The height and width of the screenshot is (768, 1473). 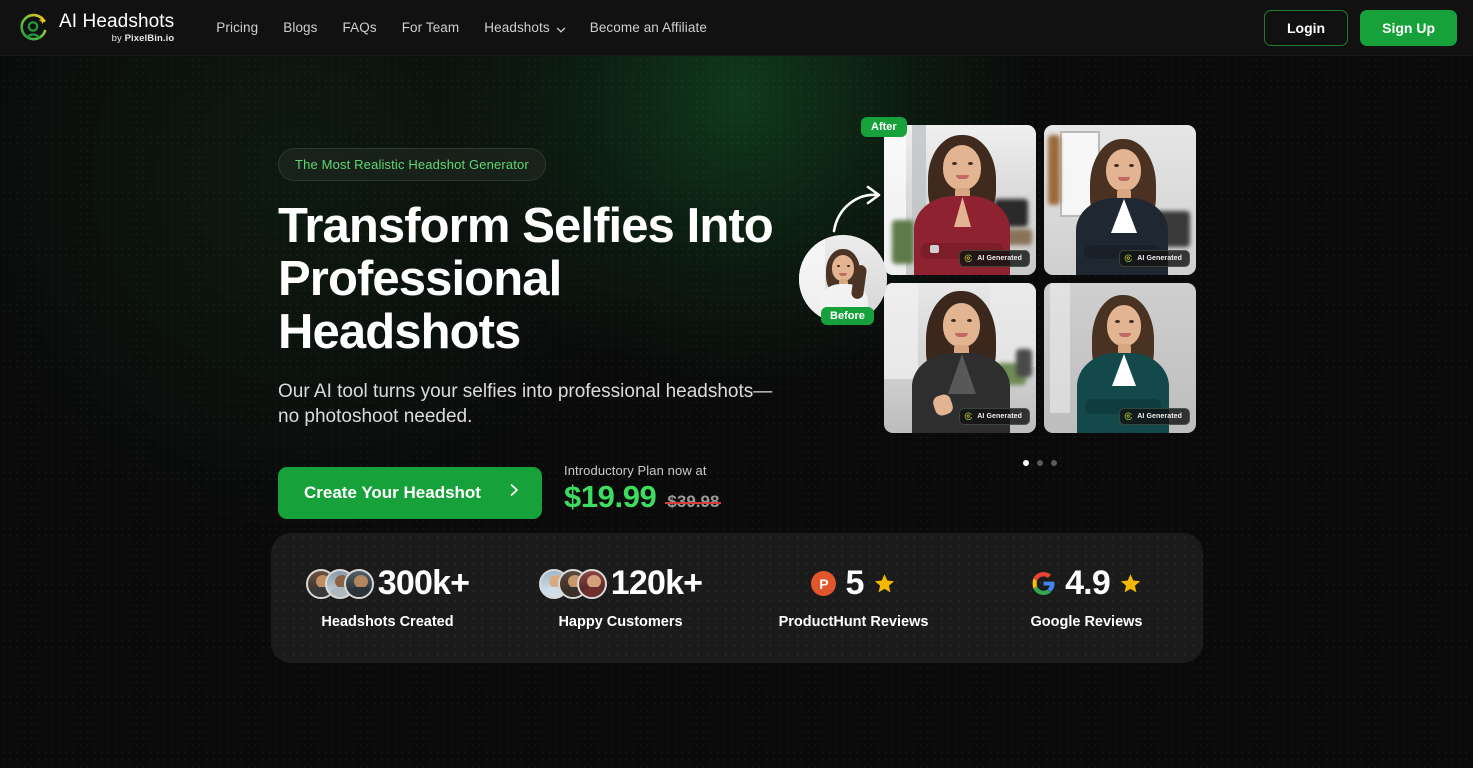 What do you see at coordinates (412, 164) in the screenshot?
I see `hero-tagline-pill: The Most Realistic Headshot Generator` at bounding box center [412, 164].